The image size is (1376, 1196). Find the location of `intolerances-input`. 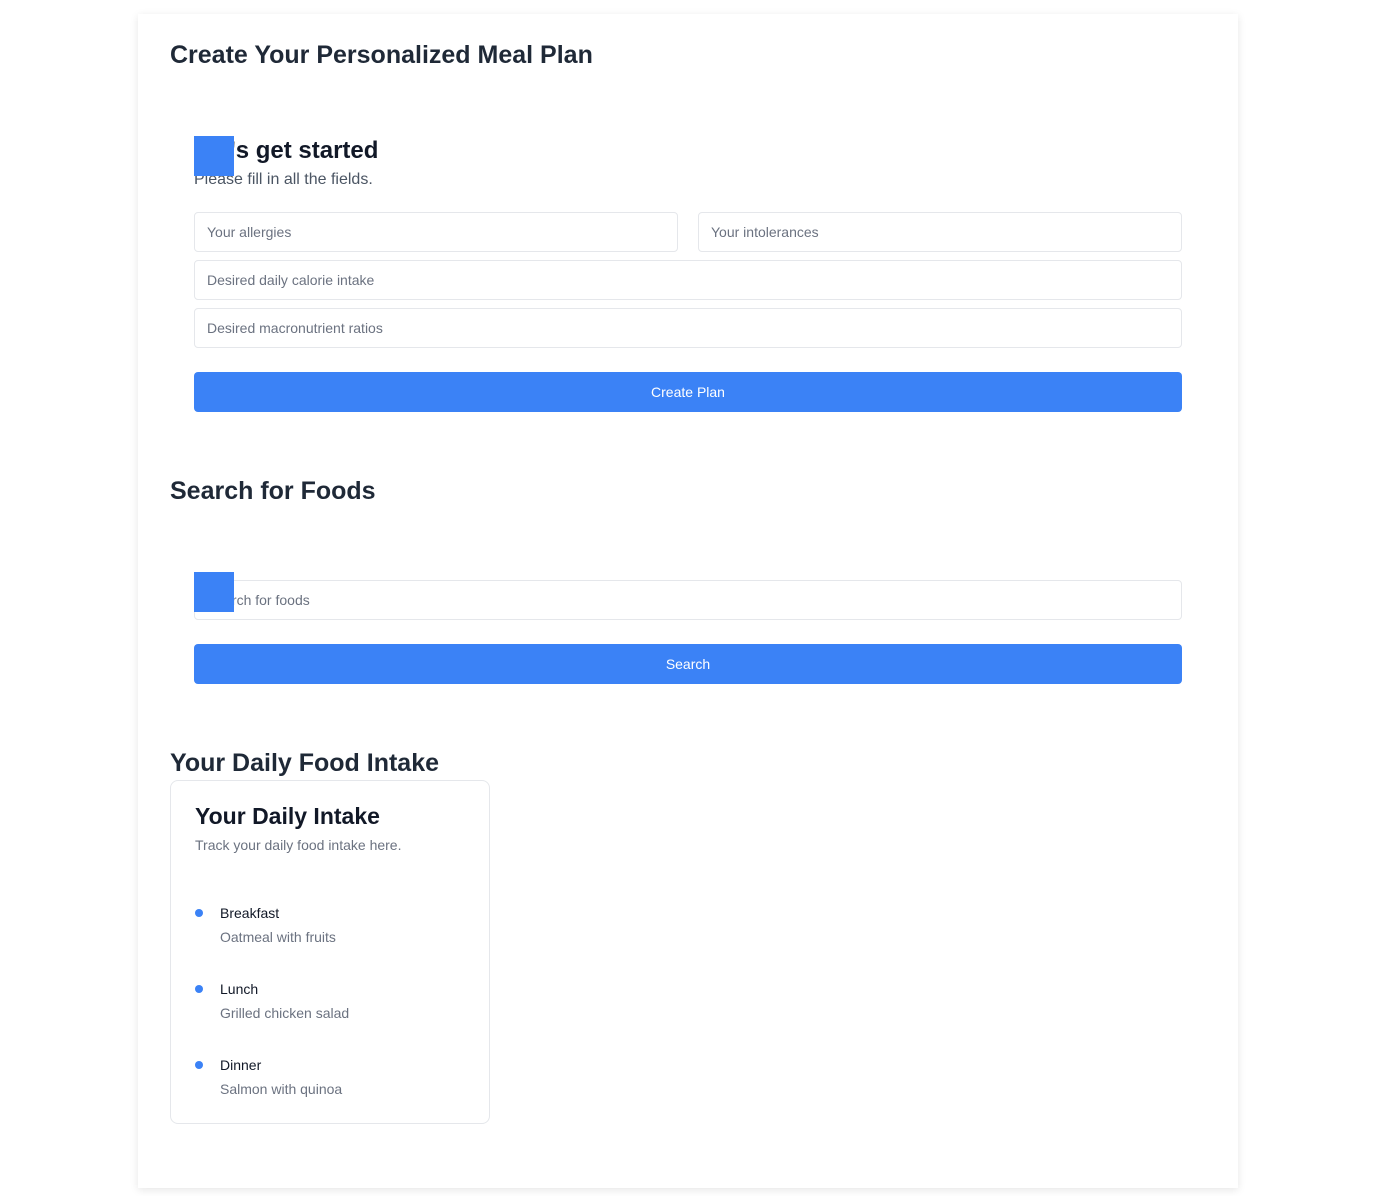

intolerances-input is located at coordinates (940, 232).